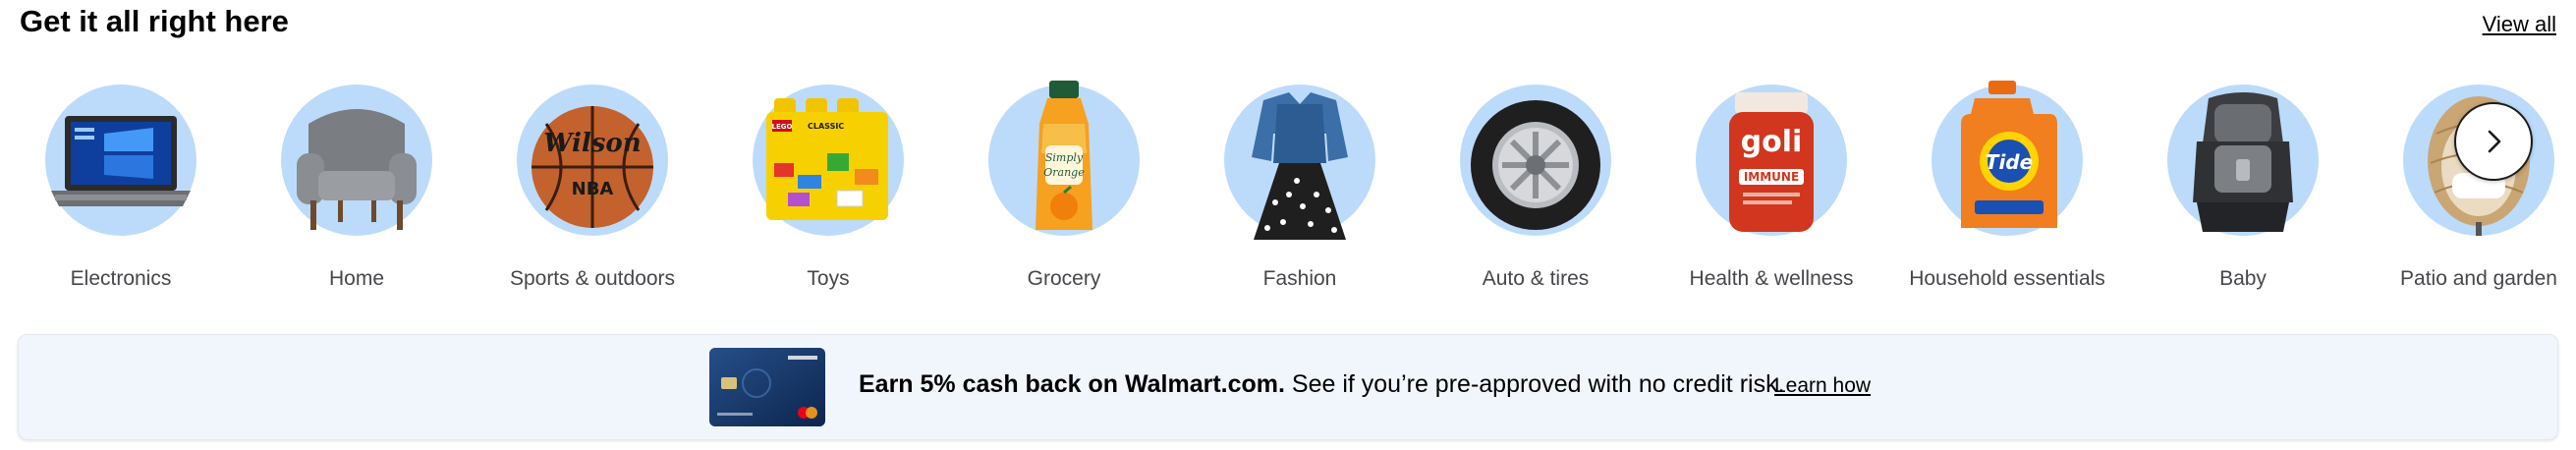 This screenshot has width=2576, height=450. I want to click on category-electronics: Electronics, so click(121, 184).